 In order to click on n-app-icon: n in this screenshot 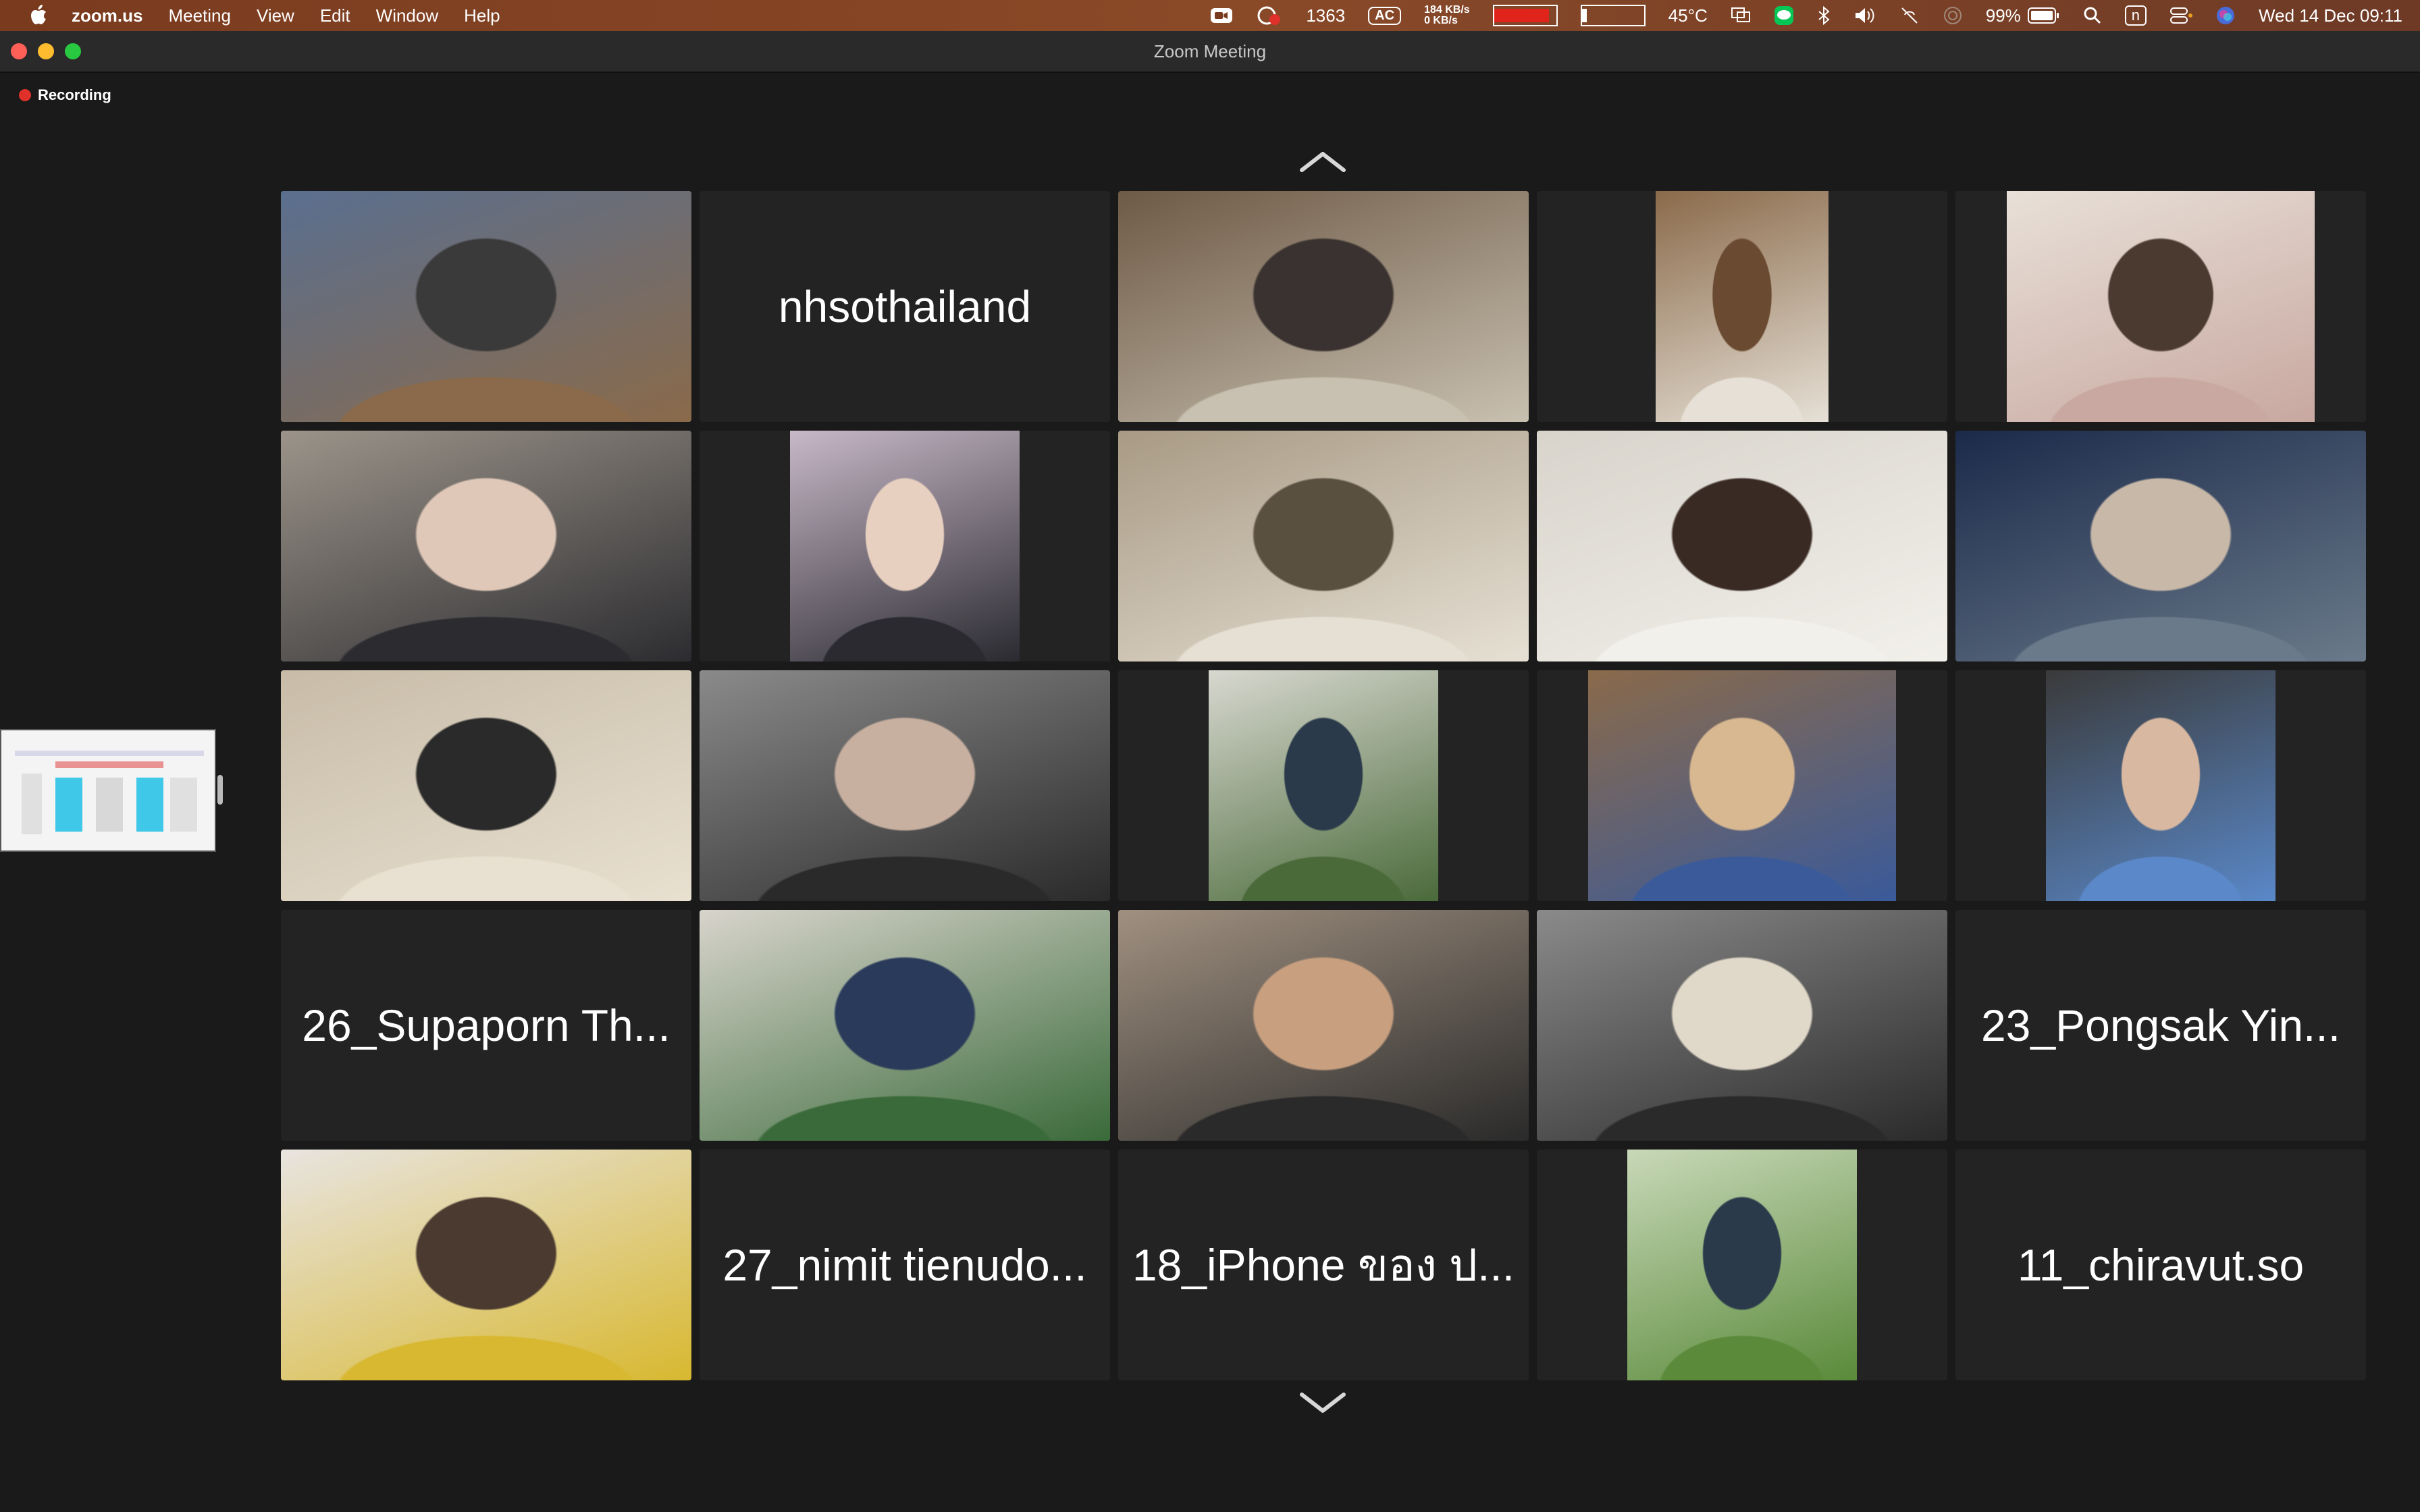, I will do `click(2135, 15)`.